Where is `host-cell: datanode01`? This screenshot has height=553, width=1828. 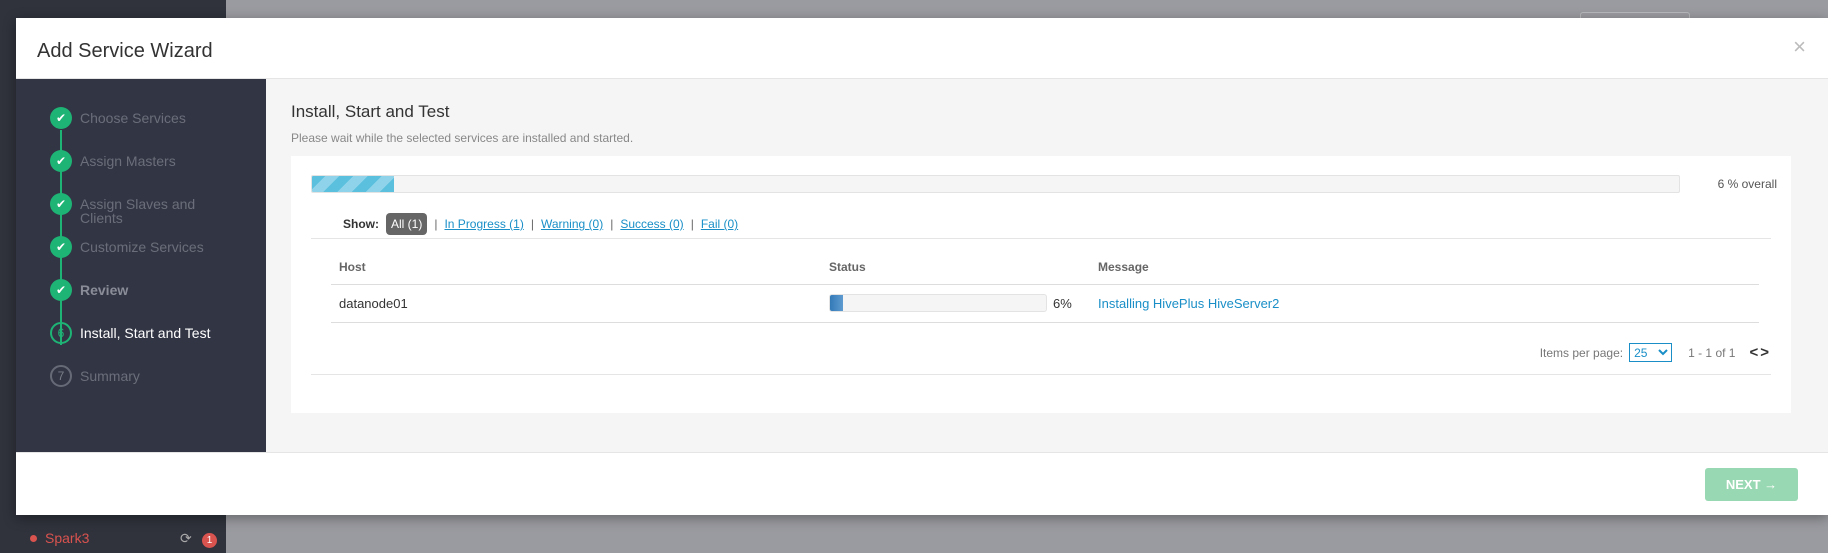 host-cell: datanode01 is located at coordinates (576, 303).